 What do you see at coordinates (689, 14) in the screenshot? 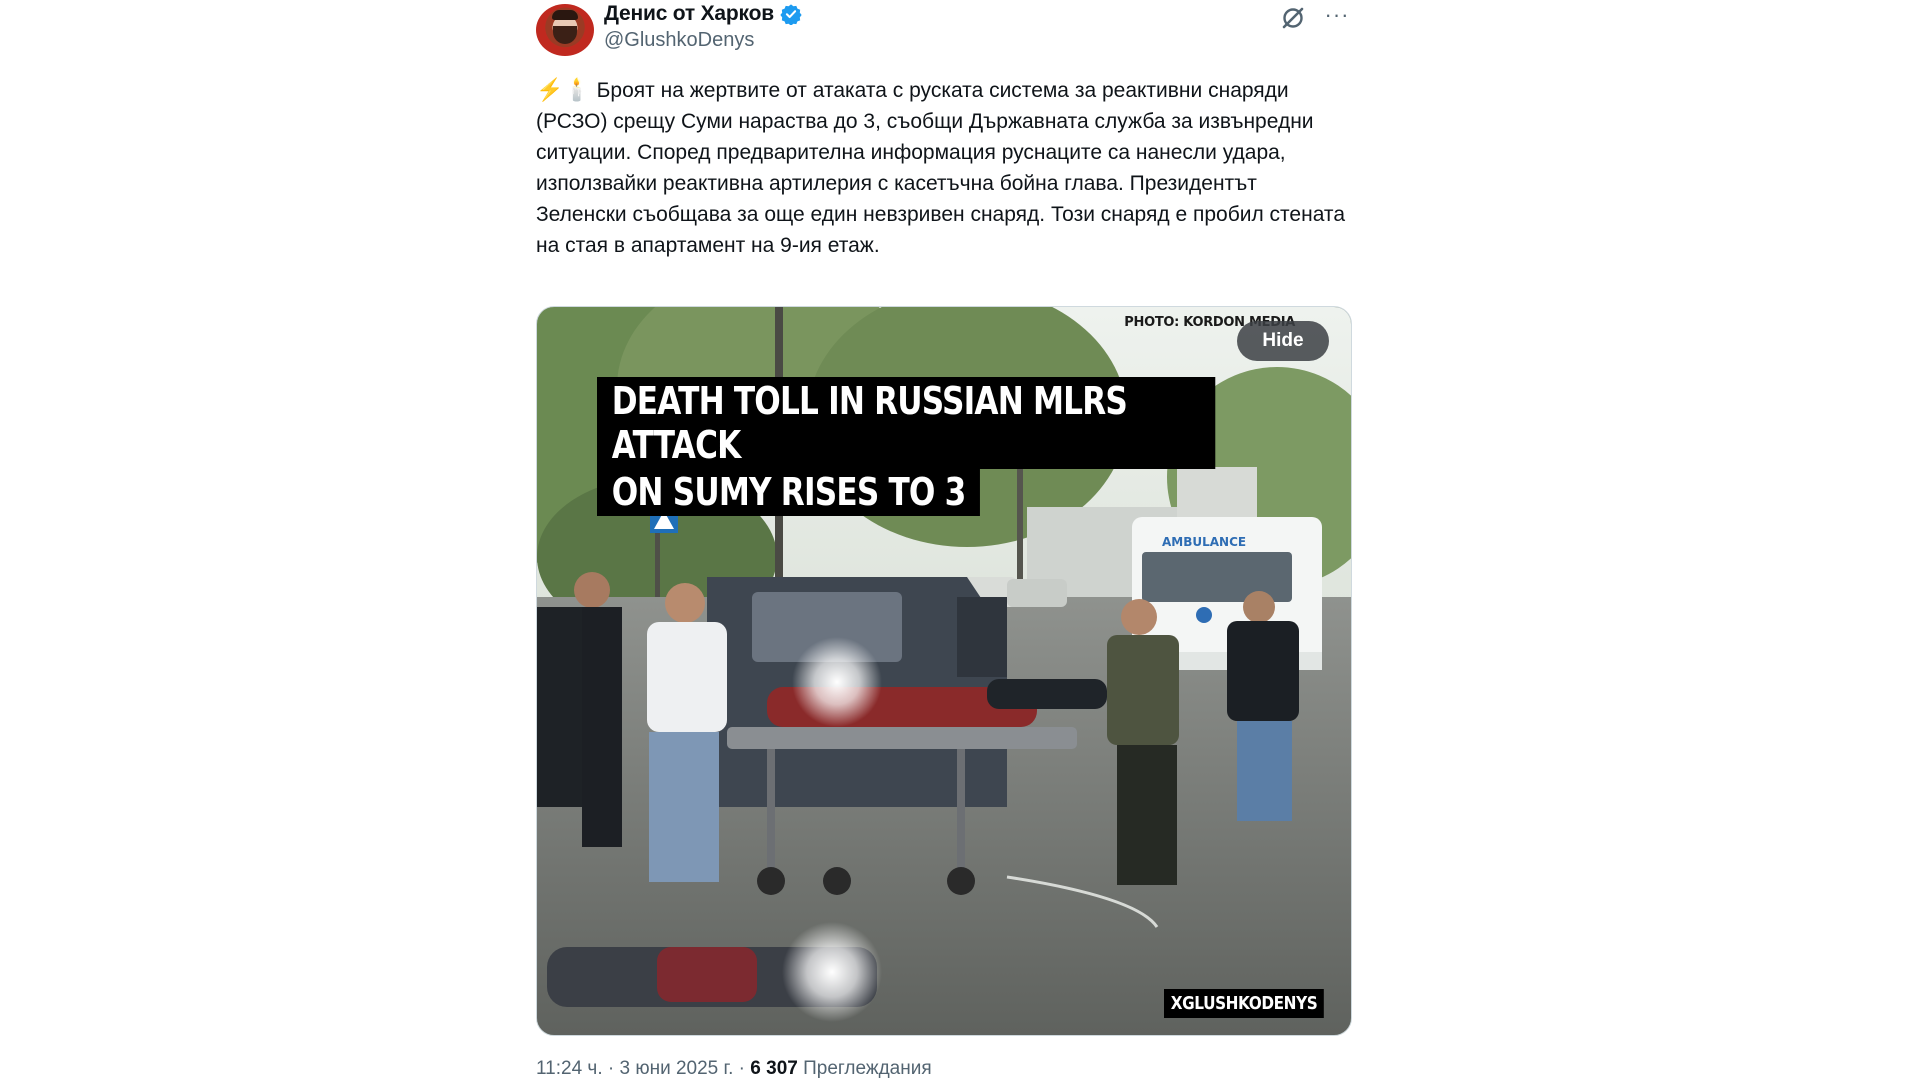
I see `author-display-name: Денис от Харков` at bounding box center [689, 14].